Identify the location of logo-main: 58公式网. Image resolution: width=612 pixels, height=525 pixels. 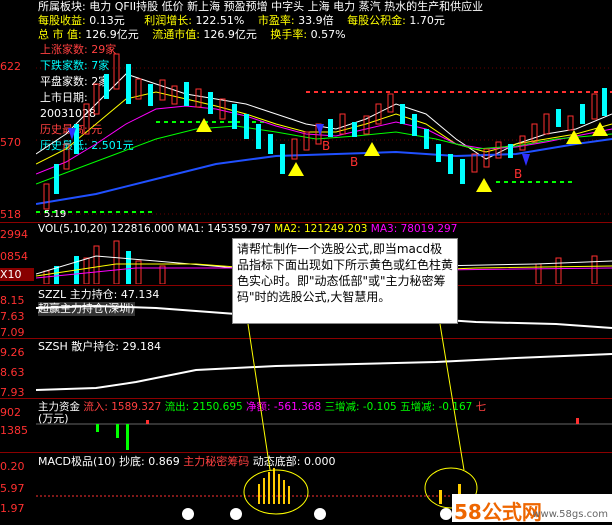
(498, 512).